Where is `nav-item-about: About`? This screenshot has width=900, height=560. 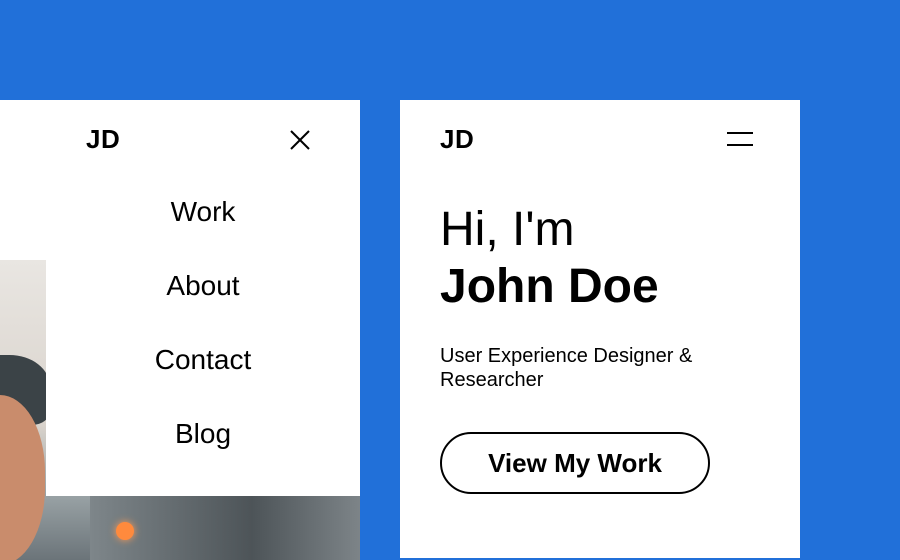 nav-item-about: About is located at coordinates (203, 297).